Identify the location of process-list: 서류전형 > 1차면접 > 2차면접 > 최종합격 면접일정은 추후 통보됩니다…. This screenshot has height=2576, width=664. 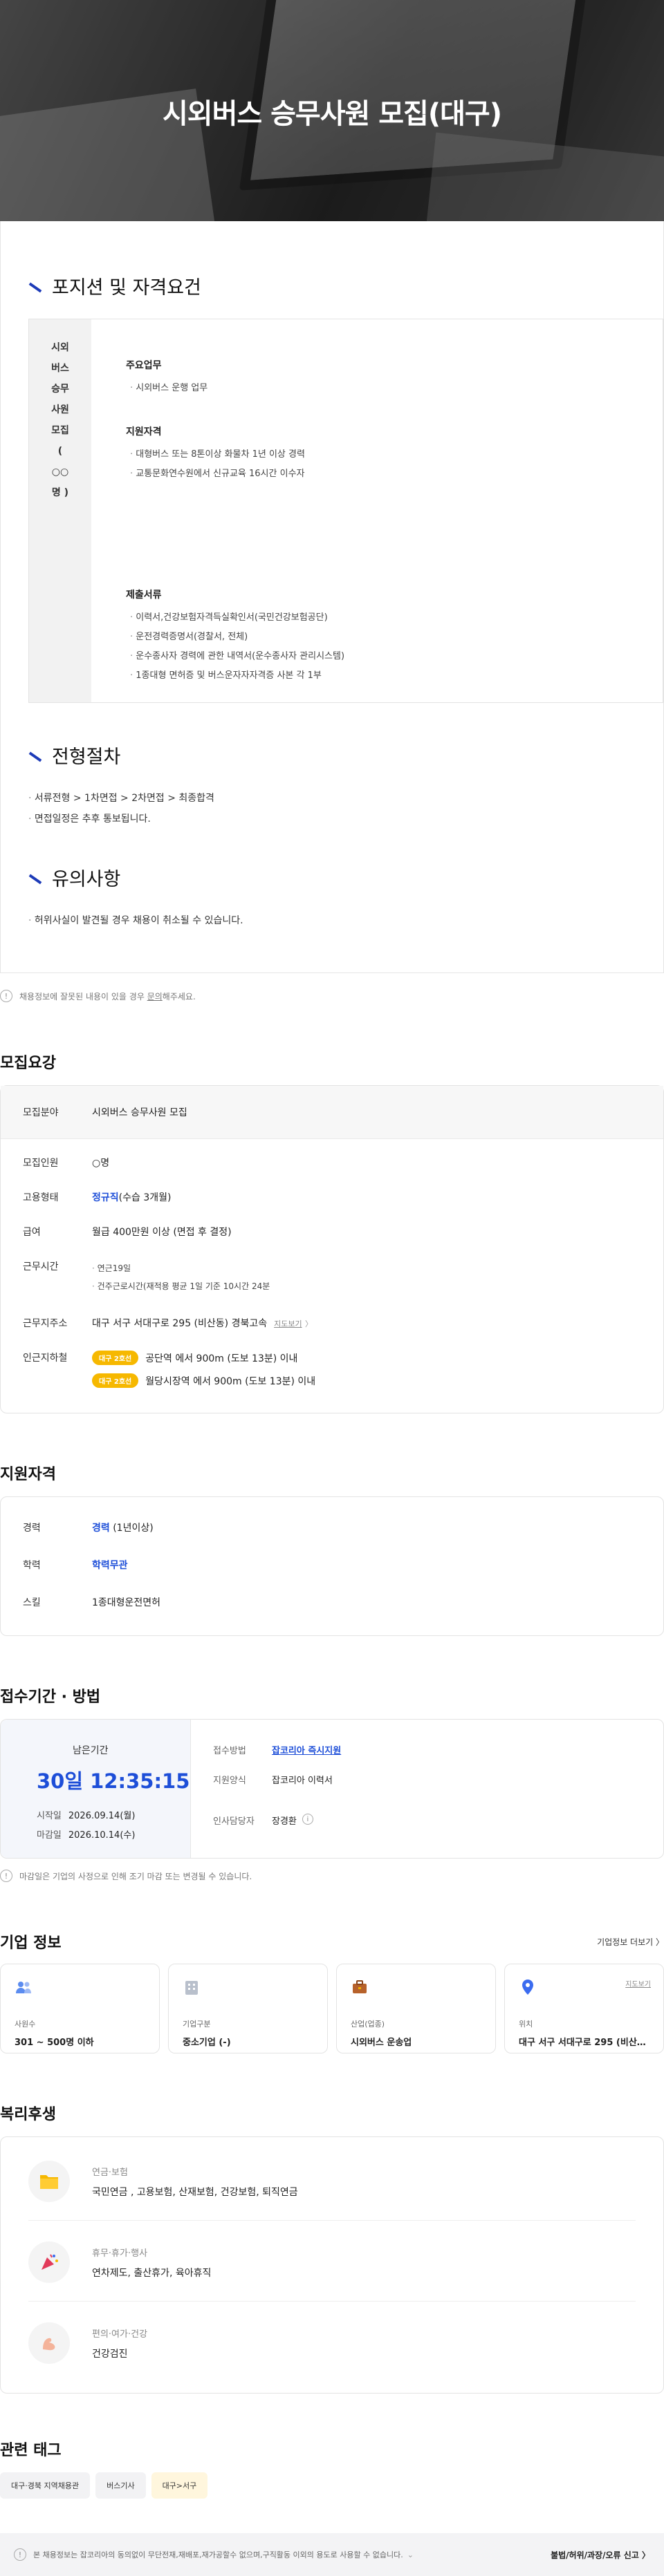
(345, 808).